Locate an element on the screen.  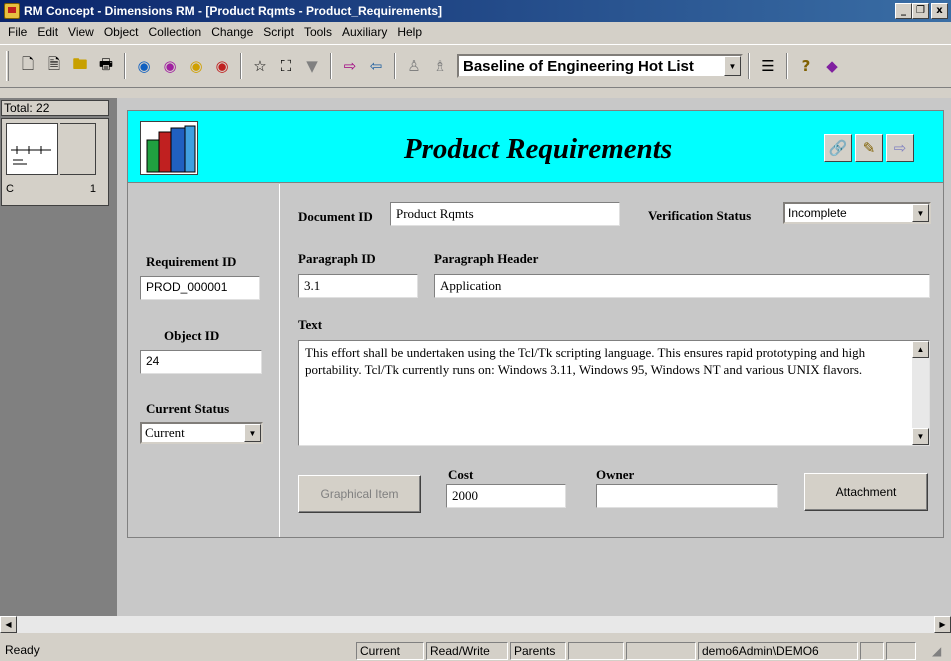
owner-label: Owner is located at coordinates (615, 474).